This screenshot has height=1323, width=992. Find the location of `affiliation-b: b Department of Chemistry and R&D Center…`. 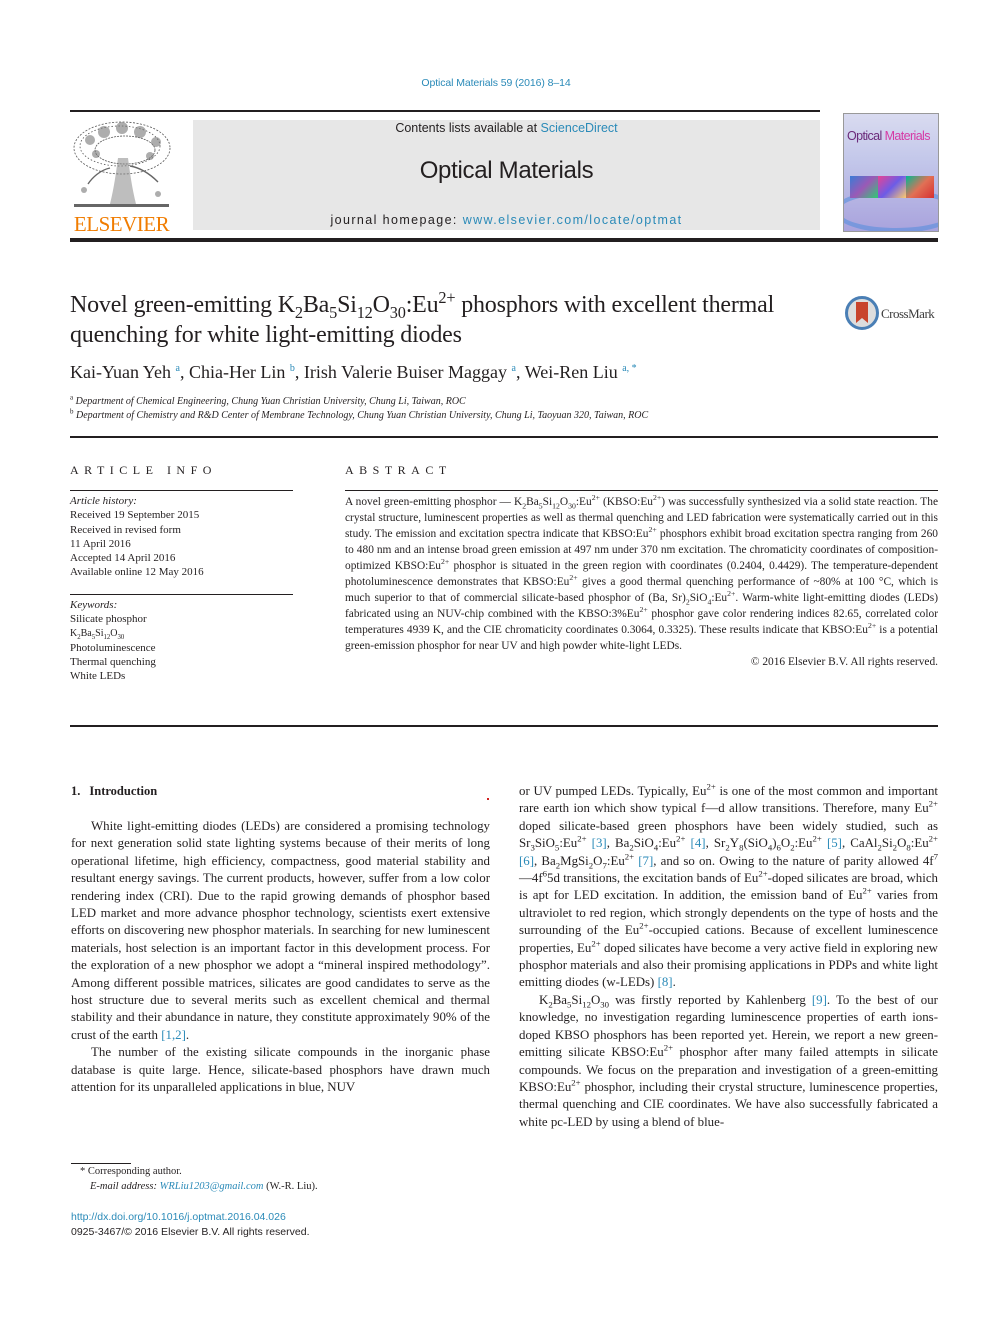

affiliation-b: b Department of Chemistry and R&D Center… is located at coordinates (359, 414).